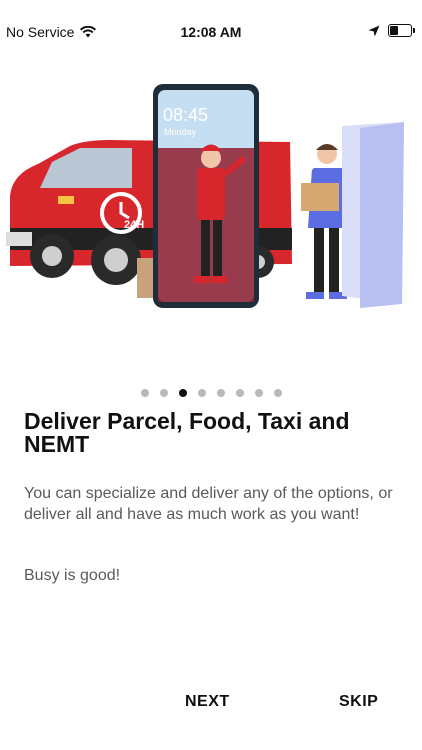  What do you see at coordinates (187, 432) in the screenshot?
I see `onboarding-title: Deliver Parcel, Food, Taxi and NEMT` at bounding box center [187, 432].